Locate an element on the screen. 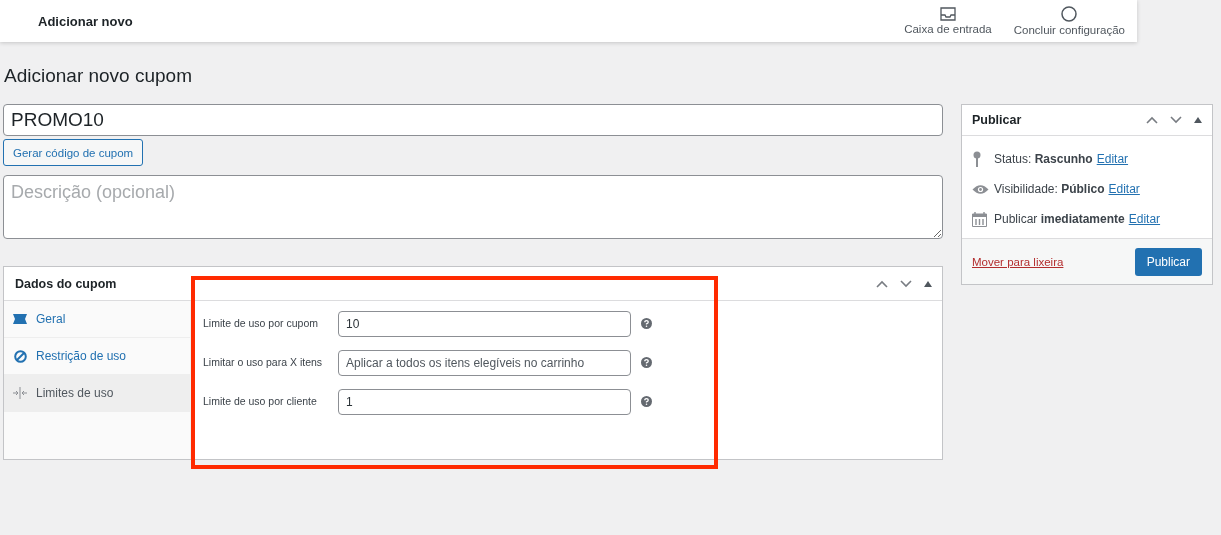 This screenshot has width=1221, height=535. coupon-code-field: PROMO10 is located at coordinates (473, 120).